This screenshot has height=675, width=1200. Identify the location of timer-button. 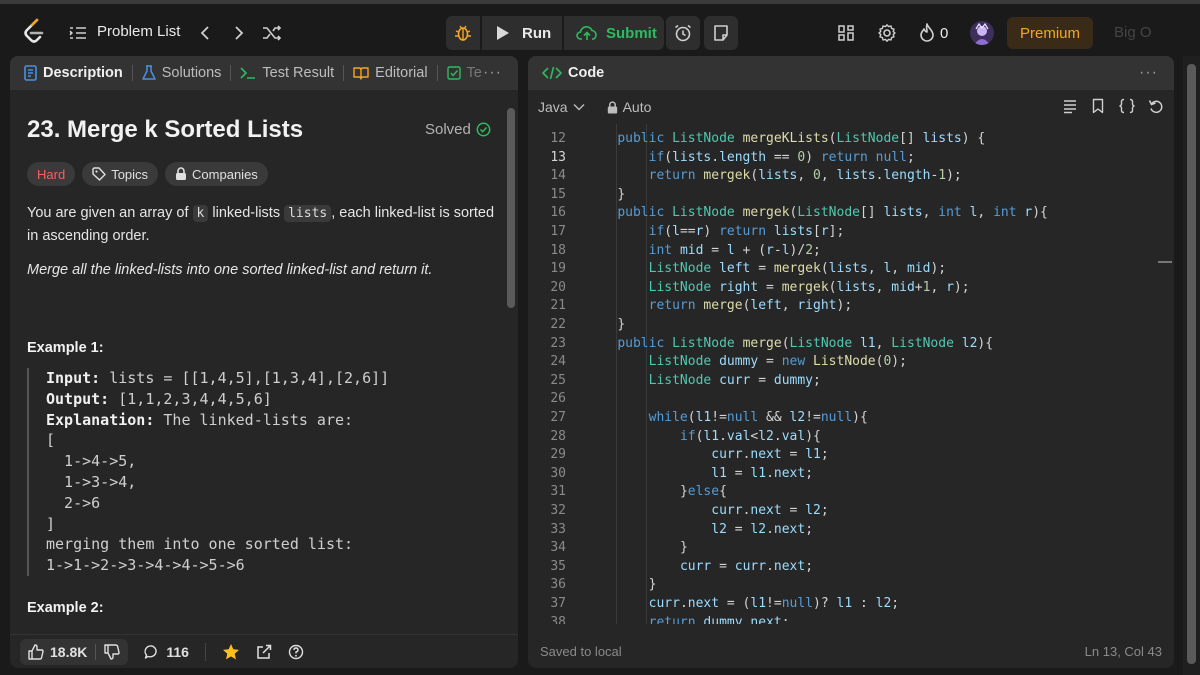
(683, 33).